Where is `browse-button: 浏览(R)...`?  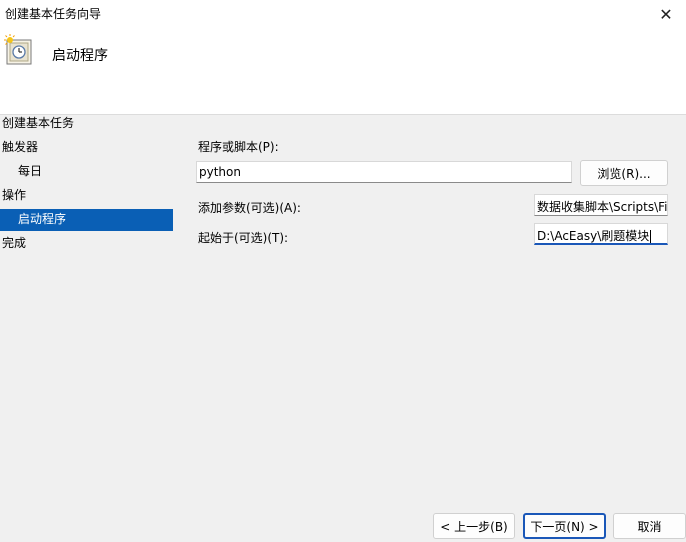
browse-button: 浏览(R)... is located at coordinates (624, 173).